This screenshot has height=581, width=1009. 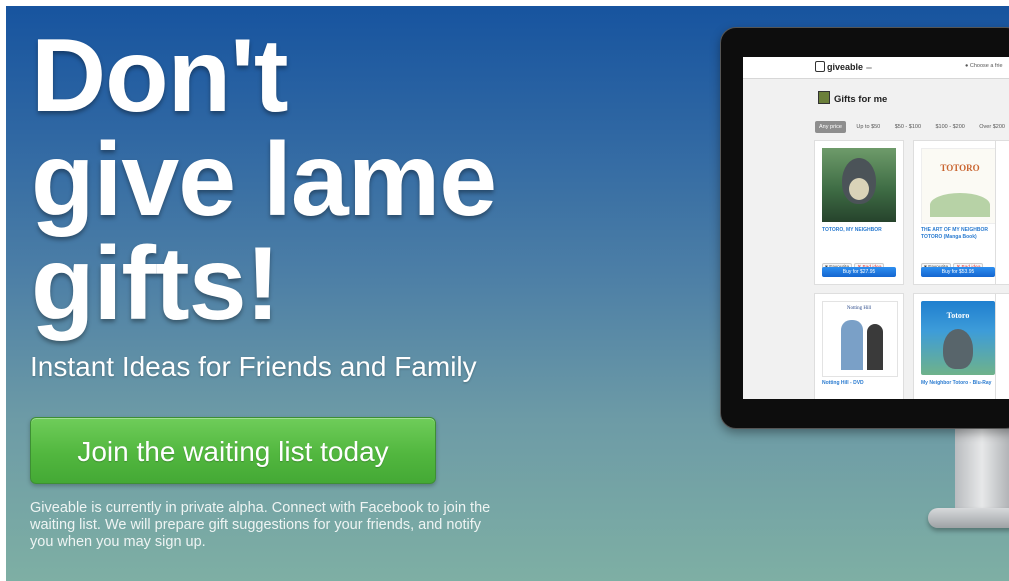 What do you see at coordinates (843, 383) in the screenshot?
I see `product-title: Notting Hill - DVD` at bounding box center [843, 383].